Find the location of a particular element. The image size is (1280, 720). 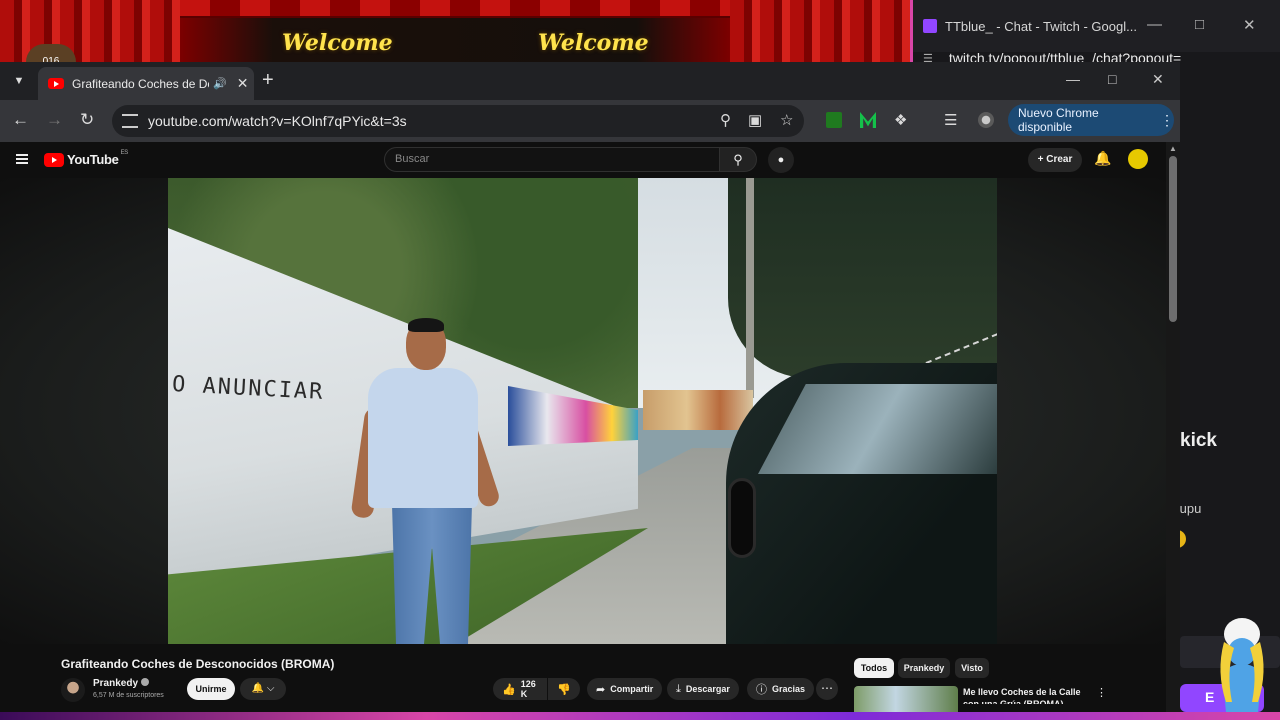

chevron-down-icon: ⌵ is located at coordinates (270, 688).